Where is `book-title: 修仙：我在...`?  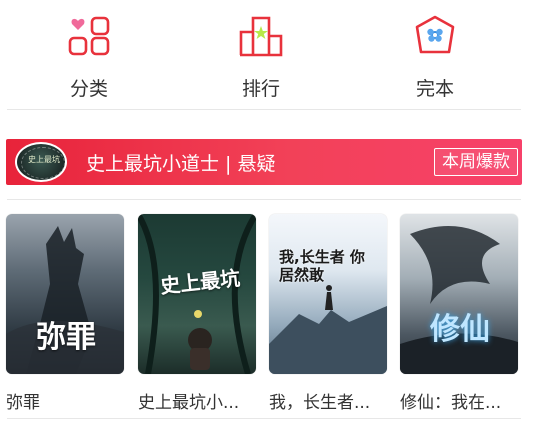
book-title: 修仙：我在... is located at coordinates (451, 403).